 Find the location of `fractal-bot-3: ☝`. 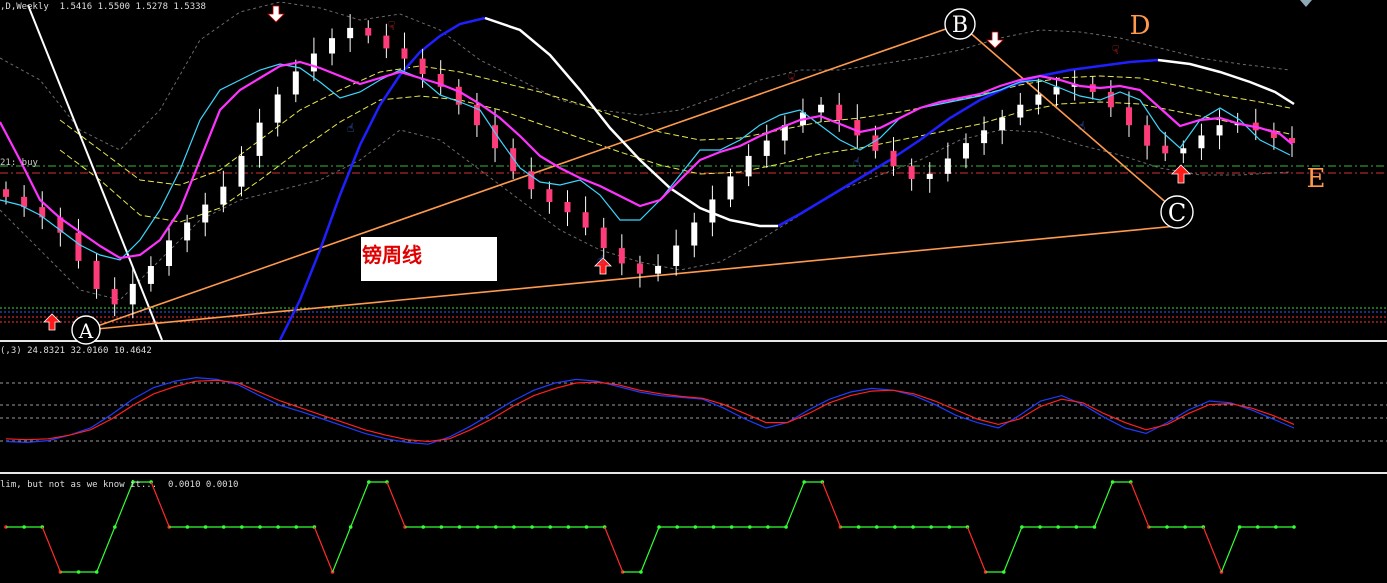

fractal-bot-3: ☝ is located at coordinates (1081, 126).